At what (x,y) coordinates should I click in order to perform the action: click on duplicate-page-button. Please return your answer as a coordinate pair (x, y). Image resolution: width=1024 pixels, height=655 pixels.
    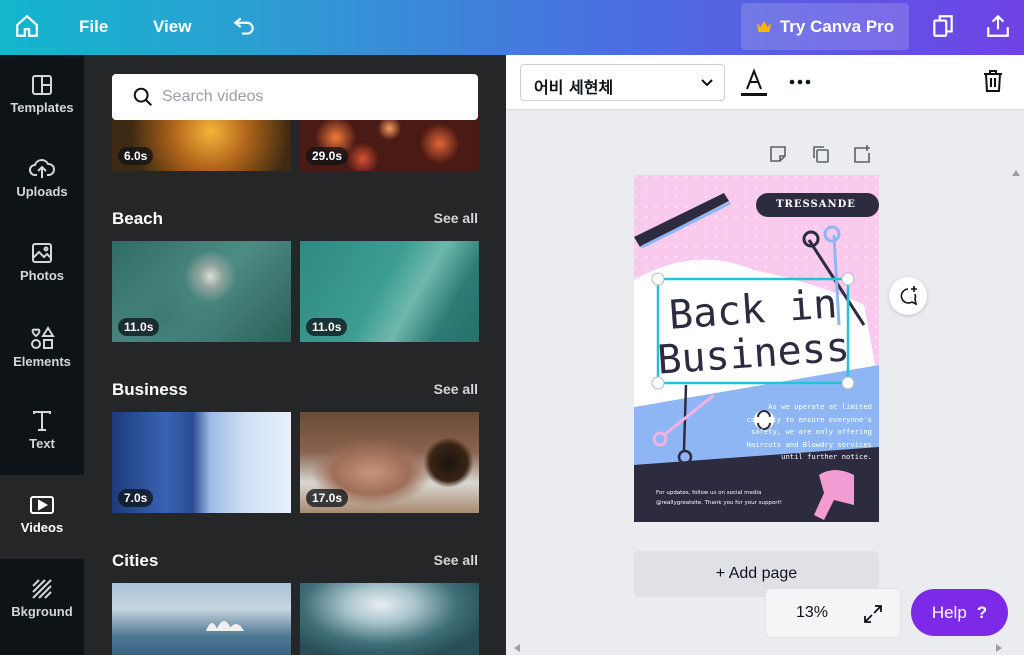
    Looking at the image, I should click on (821, 154).